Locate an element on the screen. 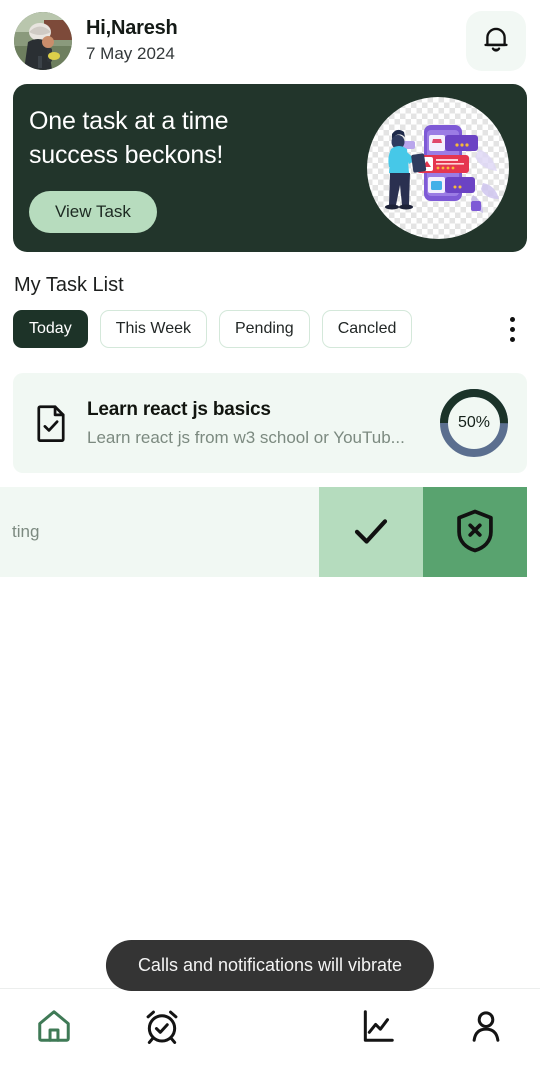 Image resolution: width=540 pixels, height=1066 pixels. filter-chip-cancled: Cancled is located at coordinates (367, 329).